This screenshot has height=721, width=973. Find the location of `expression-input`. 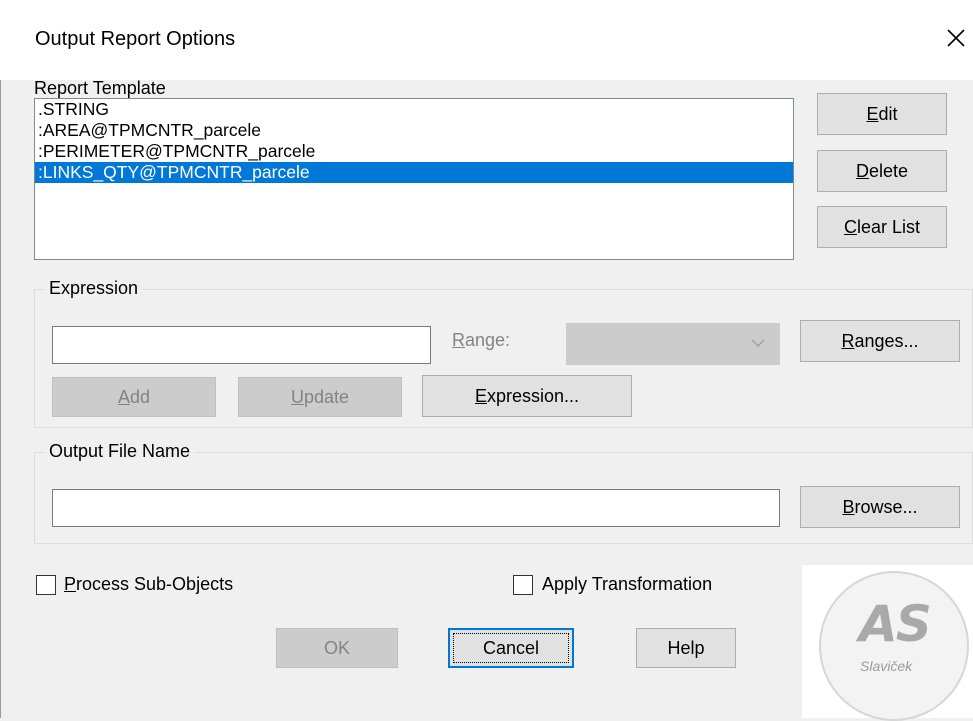

expression-input is located at coordinates (241, 345).